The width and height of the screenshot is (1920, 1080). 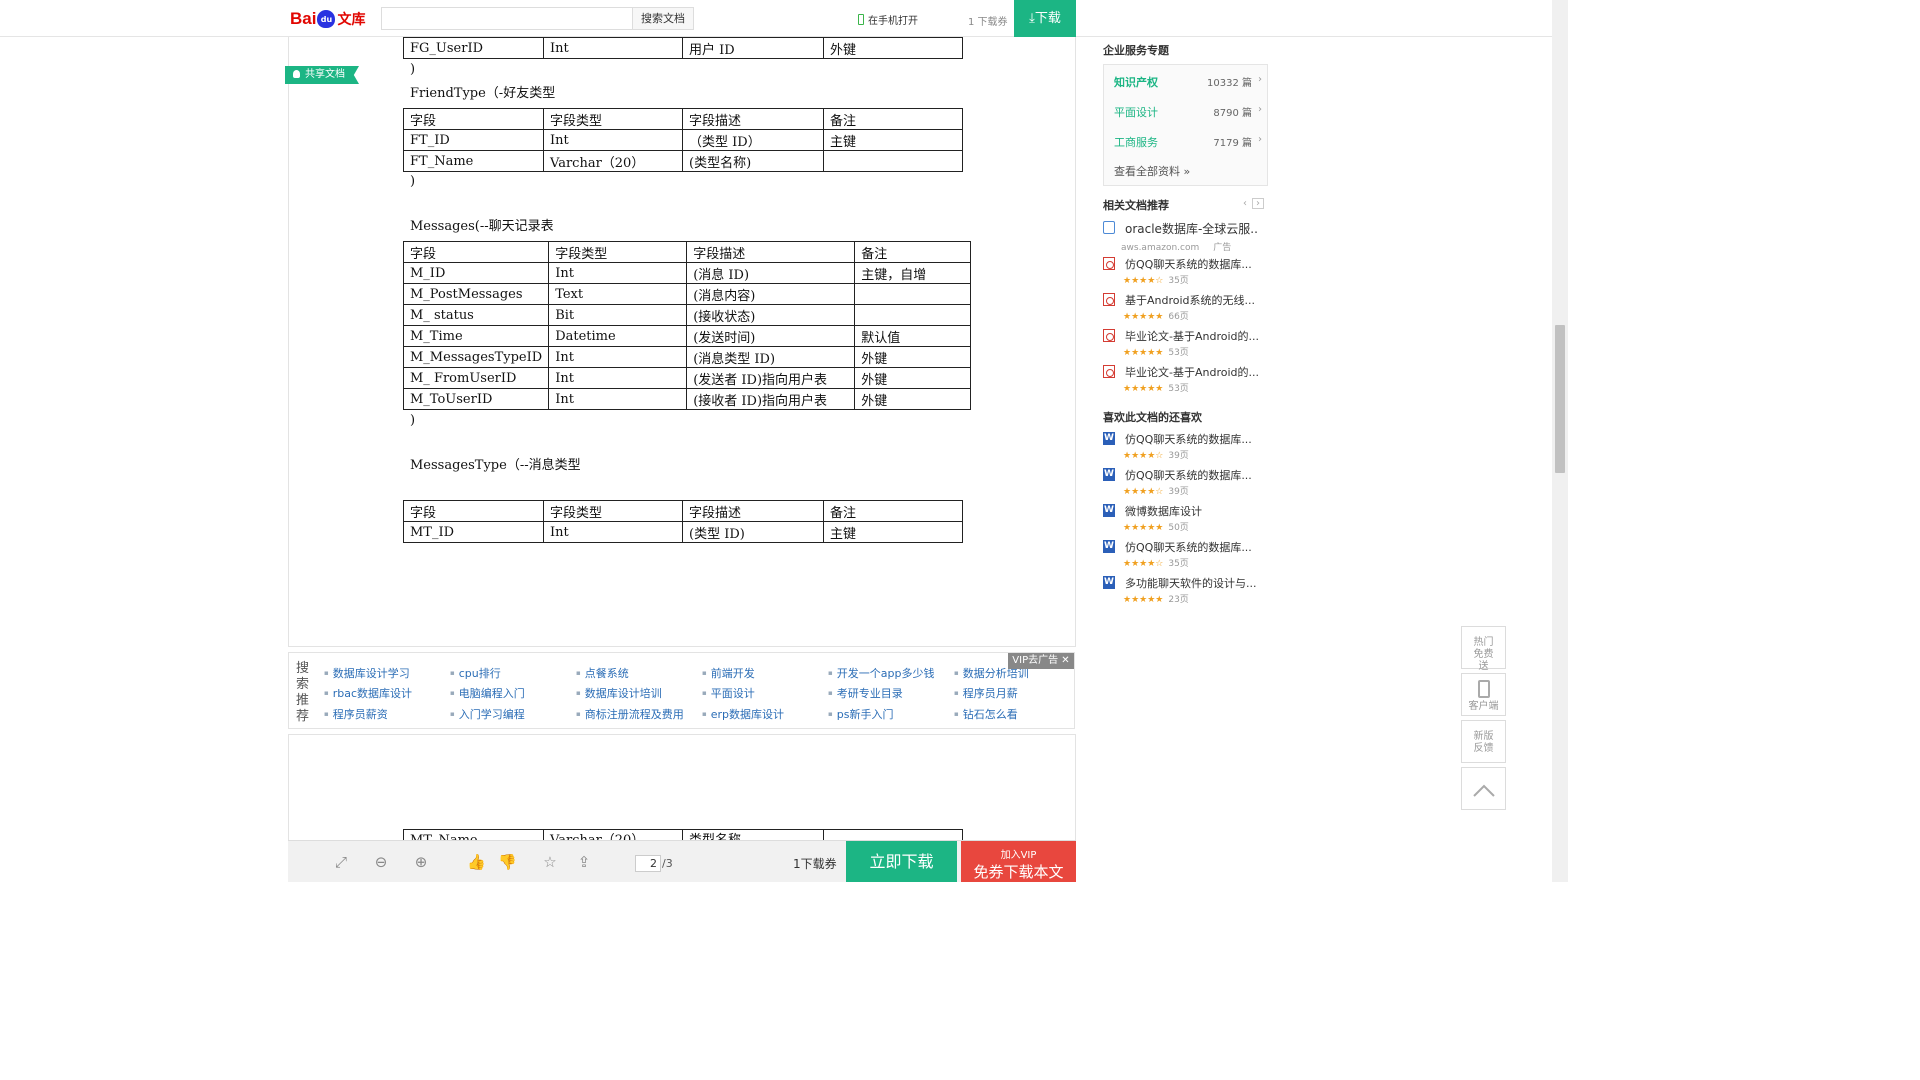 I want to click on search-recommend-link: 程序员薪资, so click(x=356, y=714).